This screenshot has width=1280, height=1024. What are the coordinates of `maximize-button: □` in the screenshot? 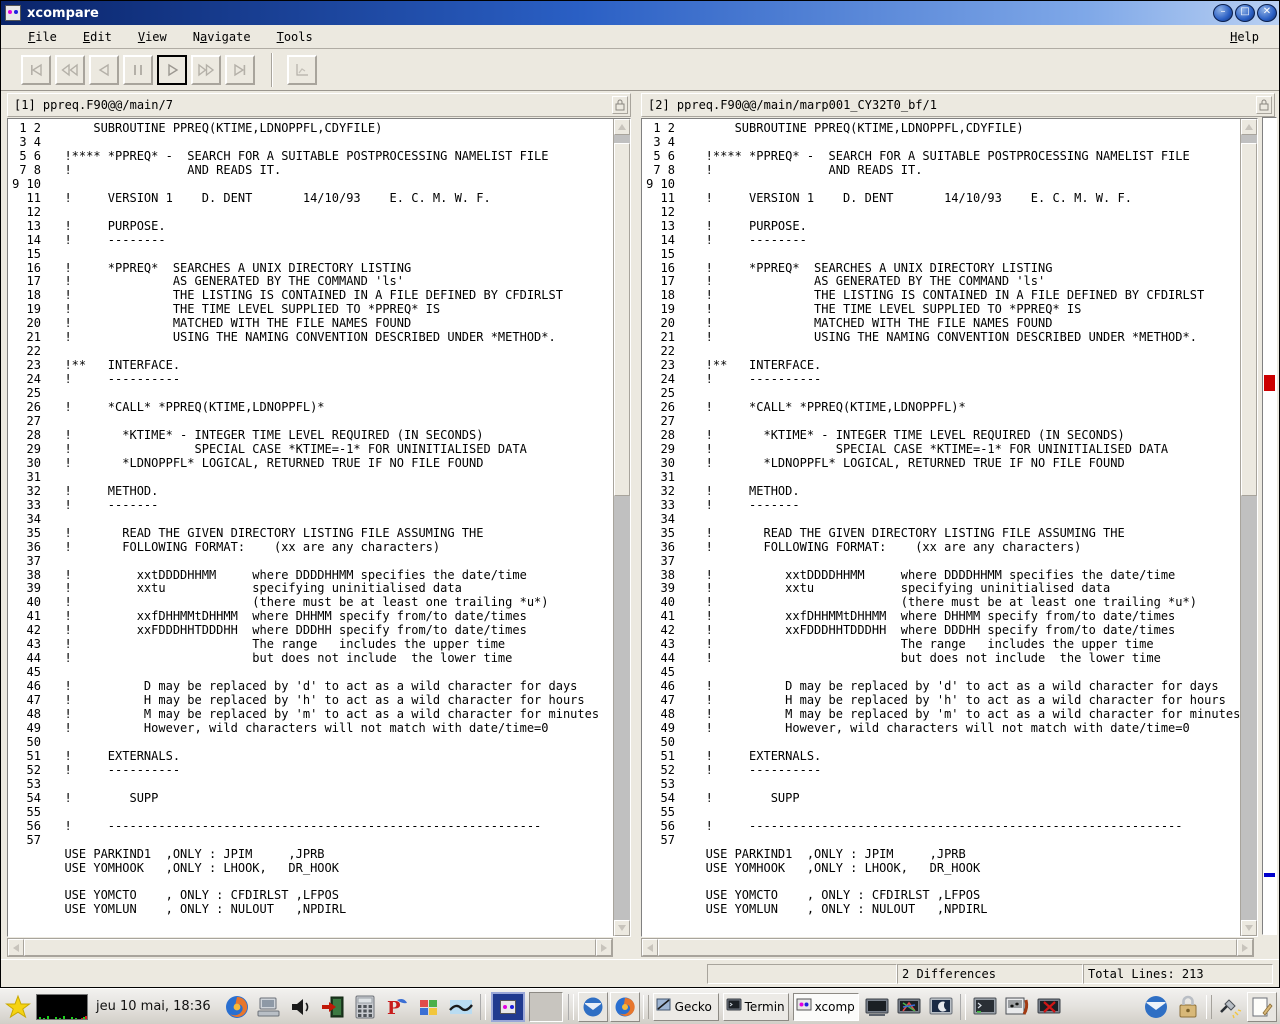 It's located at (1245, 13).